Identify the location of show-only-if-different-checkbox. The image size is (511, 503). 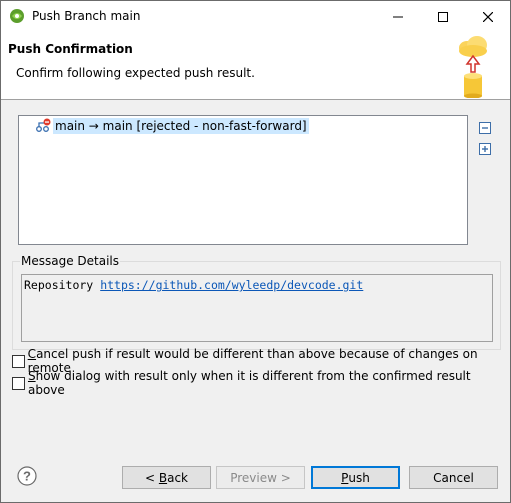
(18, 383).